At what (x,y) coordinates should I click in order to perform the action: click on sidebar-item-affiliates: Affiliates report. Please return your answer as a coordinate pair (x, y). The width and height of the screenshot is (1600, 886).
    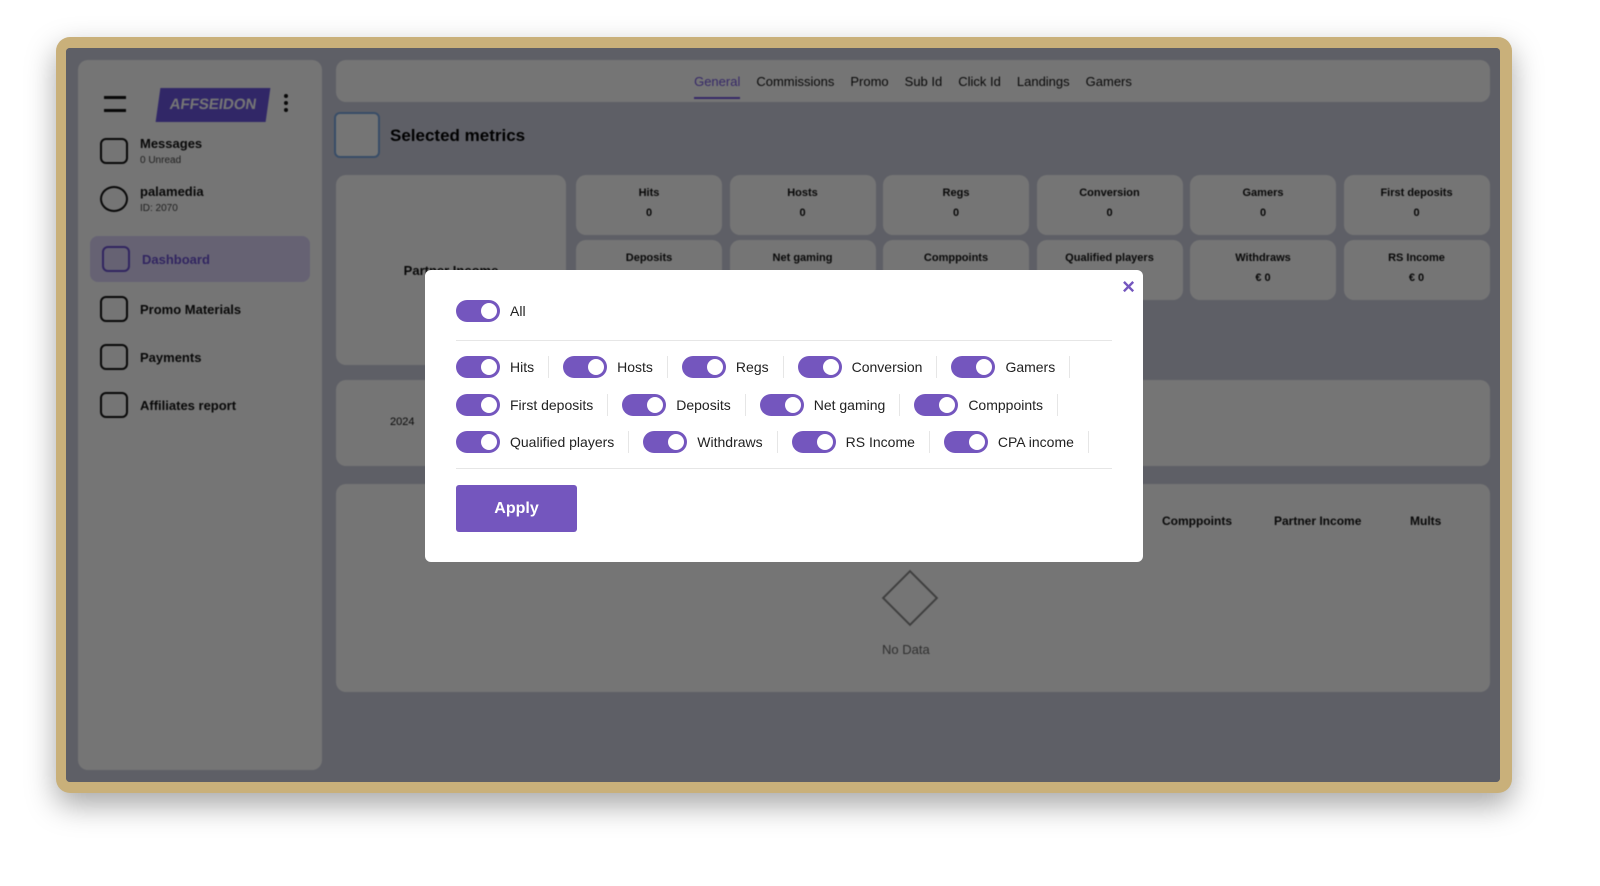
    Looking at the image, I should click on (168, 405).